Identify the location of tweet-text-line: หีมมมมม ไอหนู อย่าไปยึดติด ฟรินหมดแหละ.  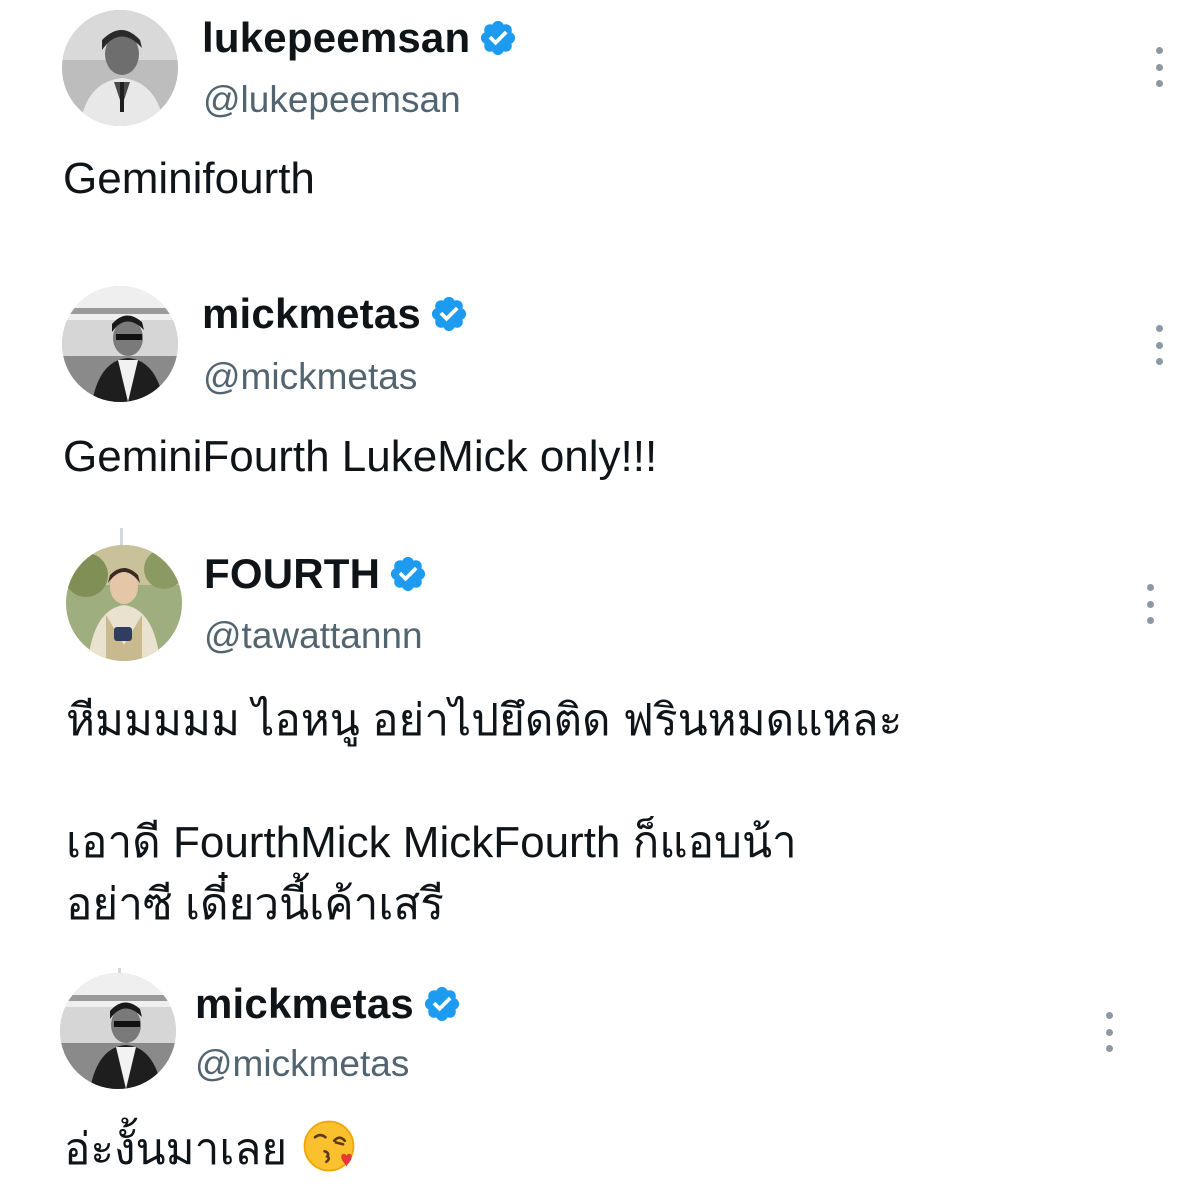
(484, 720).